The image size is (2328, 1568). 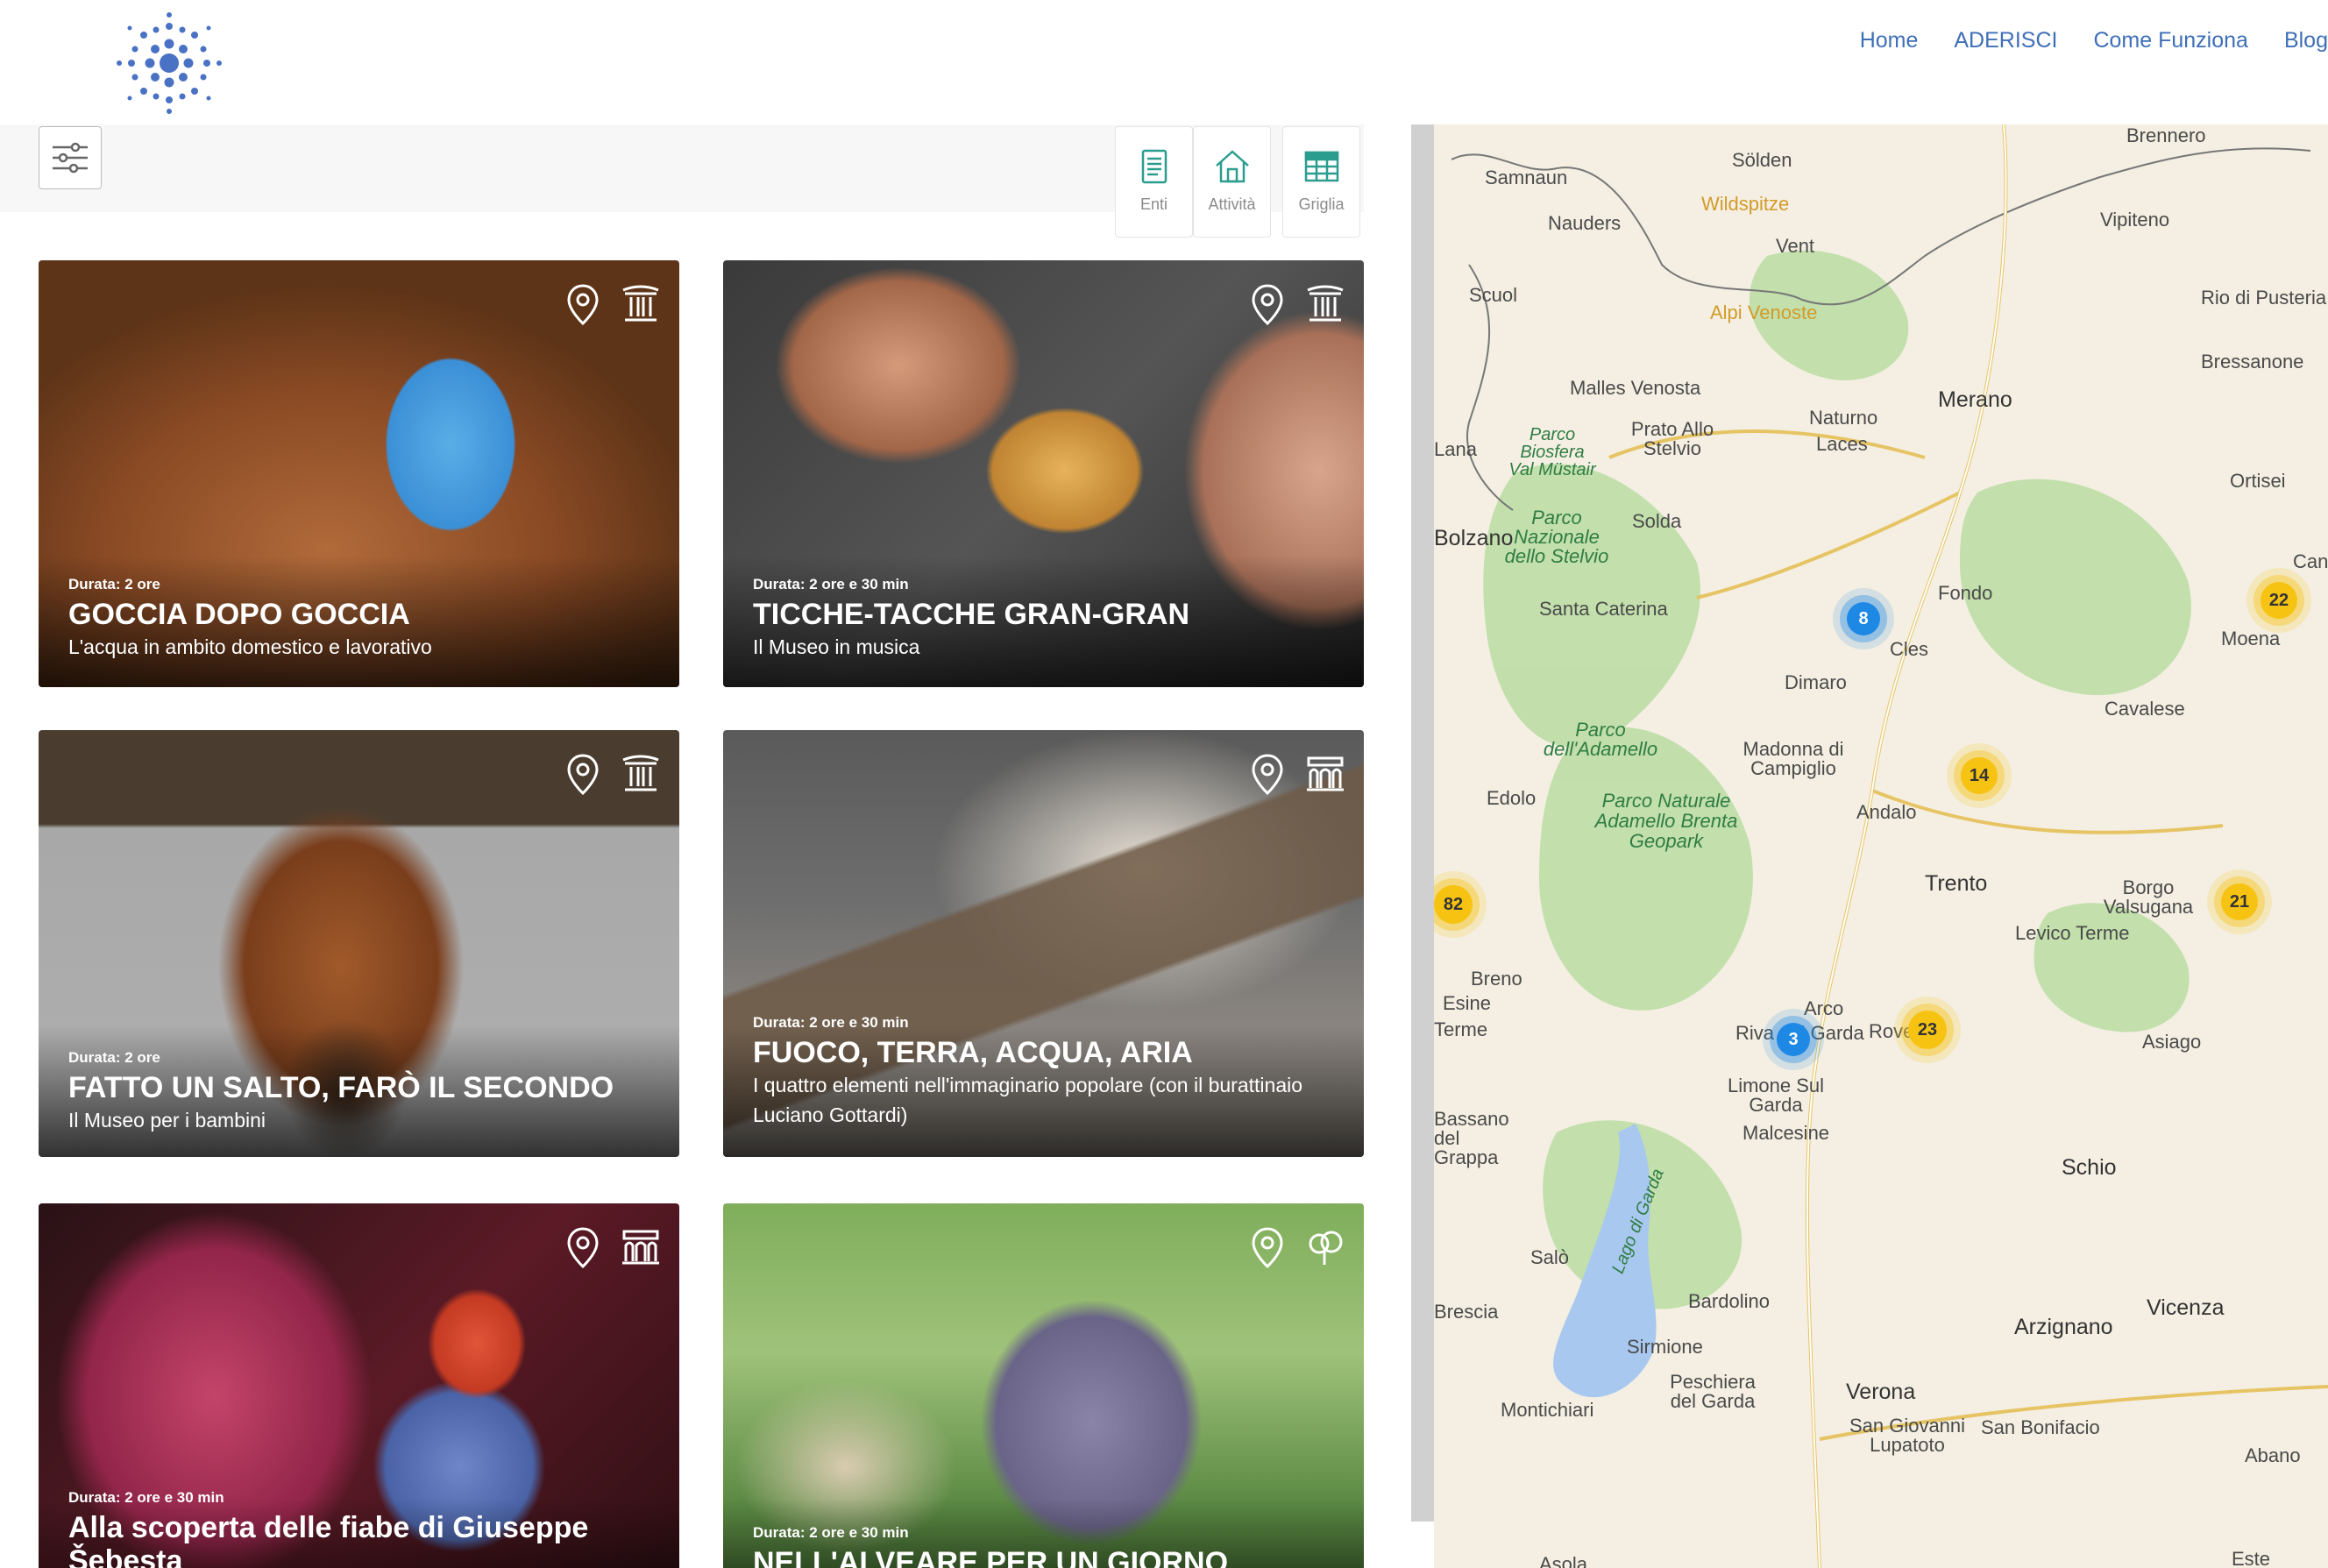 What do you see at coordinates (2089, 1167) in the screenshot?
I see `map-label: Schio` at bounding box center [2089, 1167].